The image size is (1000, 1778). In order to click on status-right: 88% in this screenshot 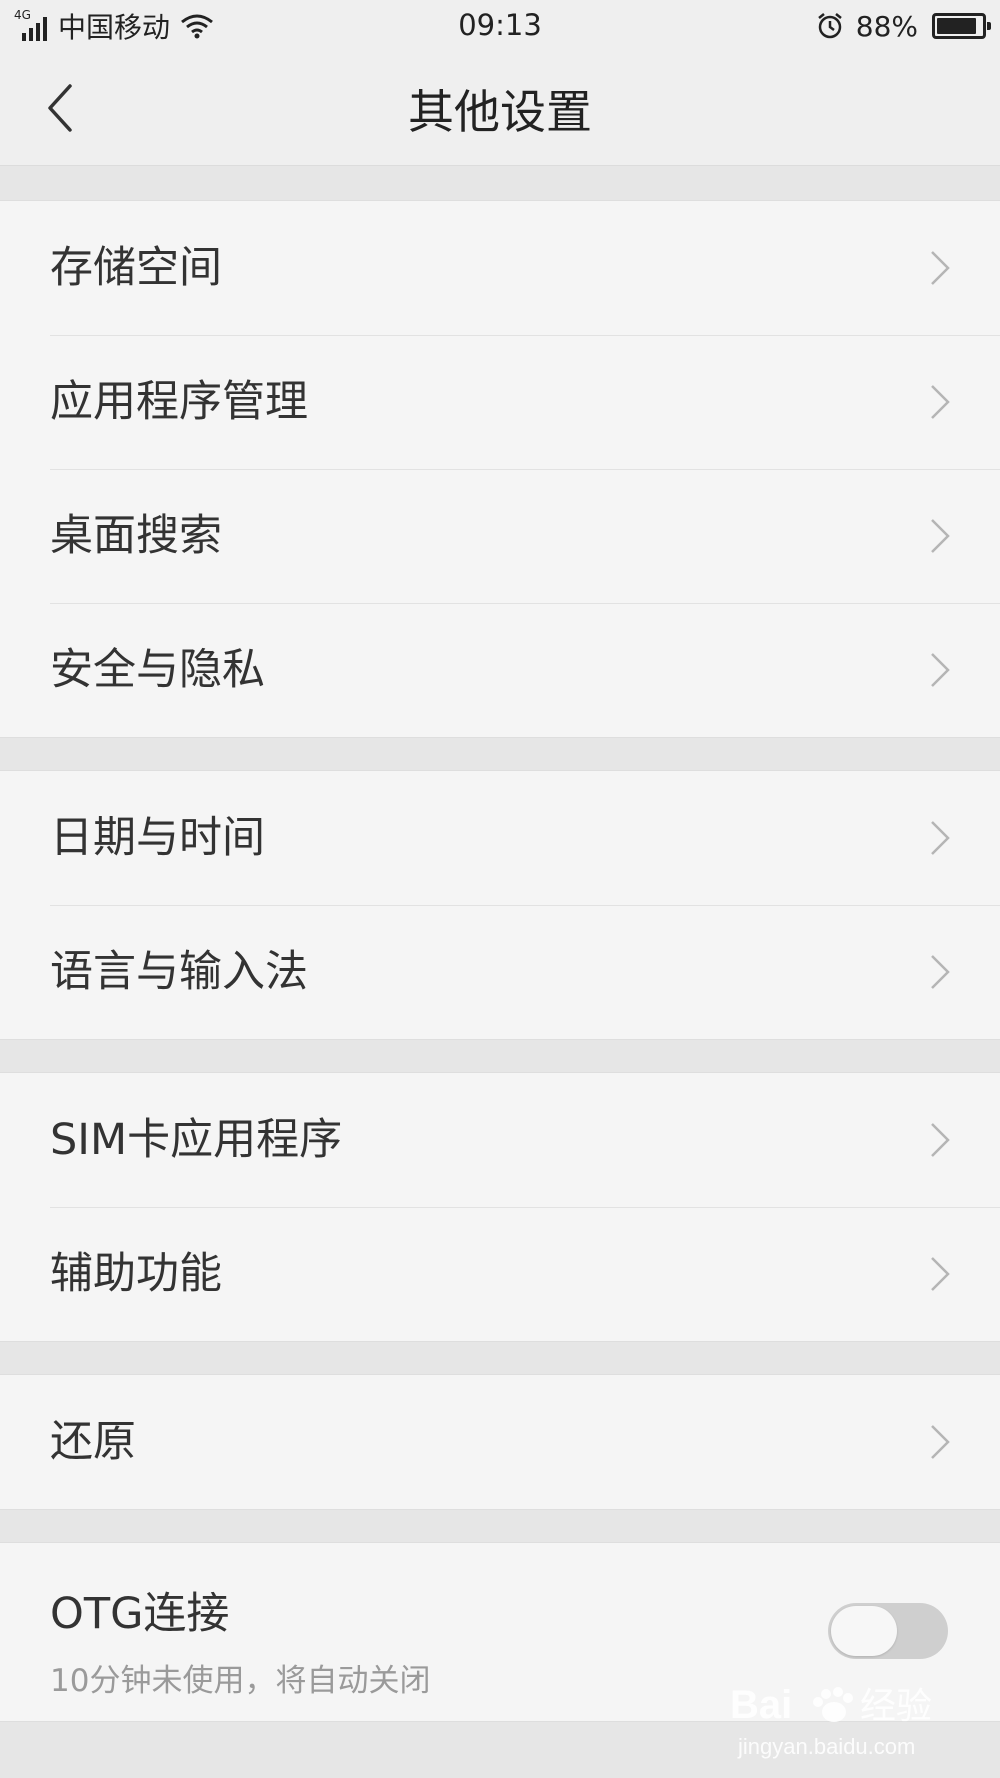, I will do `click(903, 26)`.